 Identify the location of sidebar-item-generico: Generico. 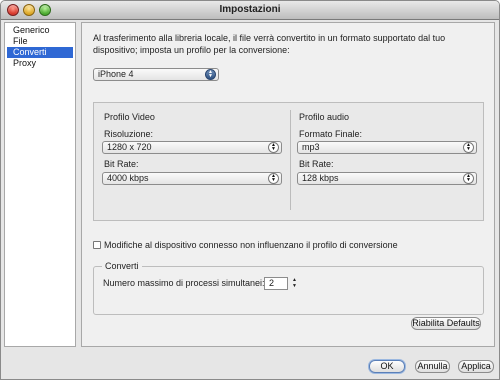
(40, 30).